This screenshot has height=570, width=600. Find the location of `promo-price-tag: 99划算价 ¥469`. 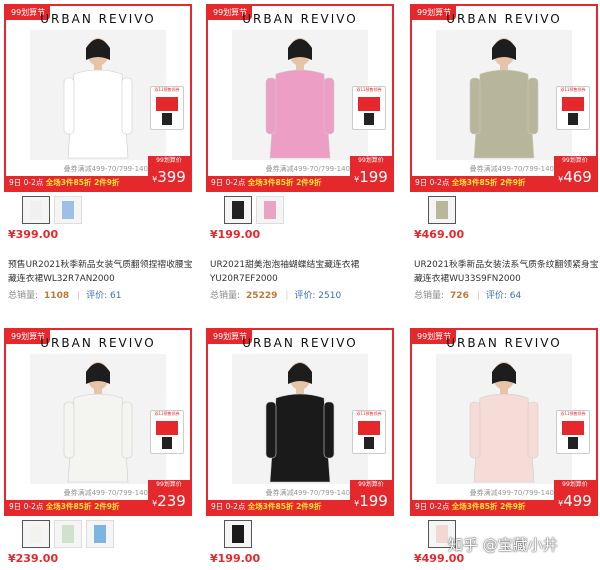

promo-price-tag: 99划算价 ¥469 is located at coordinates (575, 173).